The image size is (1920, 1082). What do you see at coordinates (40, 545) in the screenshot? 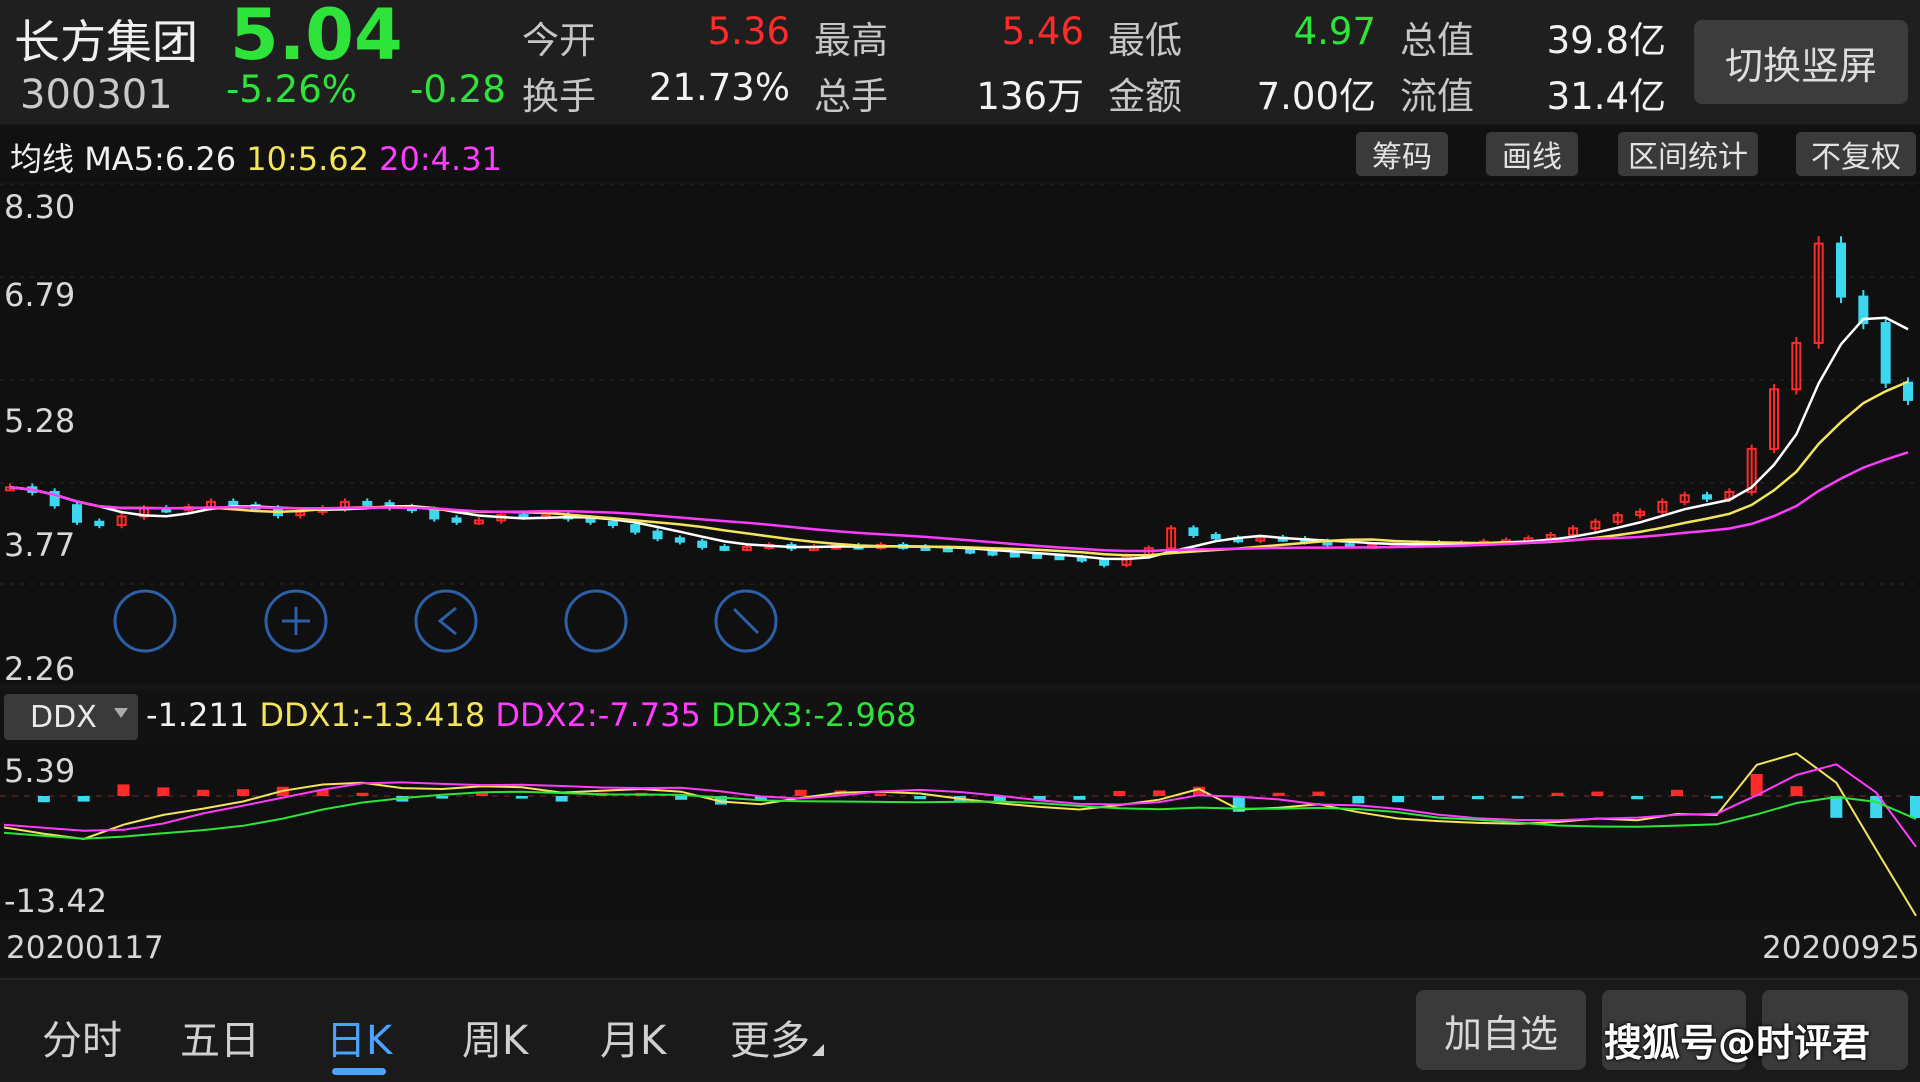
I see `y-tick-label: 3.77` at bounding box center [40, 545].